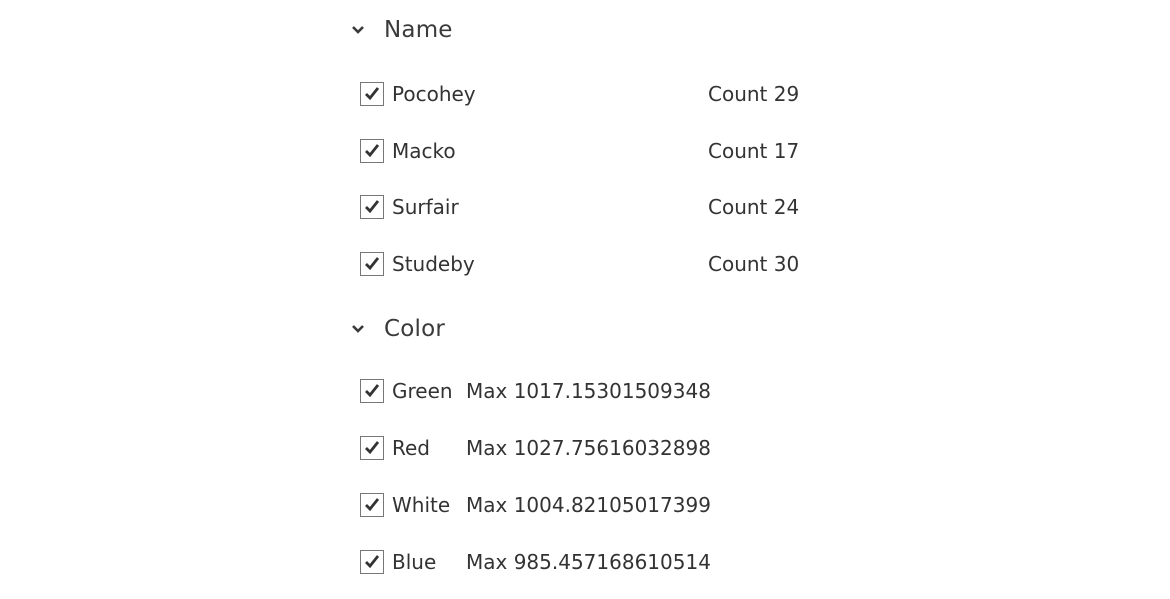 The height and width of the screenshot is (599, 1170). I want to click on group-title: Name, so click(418, 30).